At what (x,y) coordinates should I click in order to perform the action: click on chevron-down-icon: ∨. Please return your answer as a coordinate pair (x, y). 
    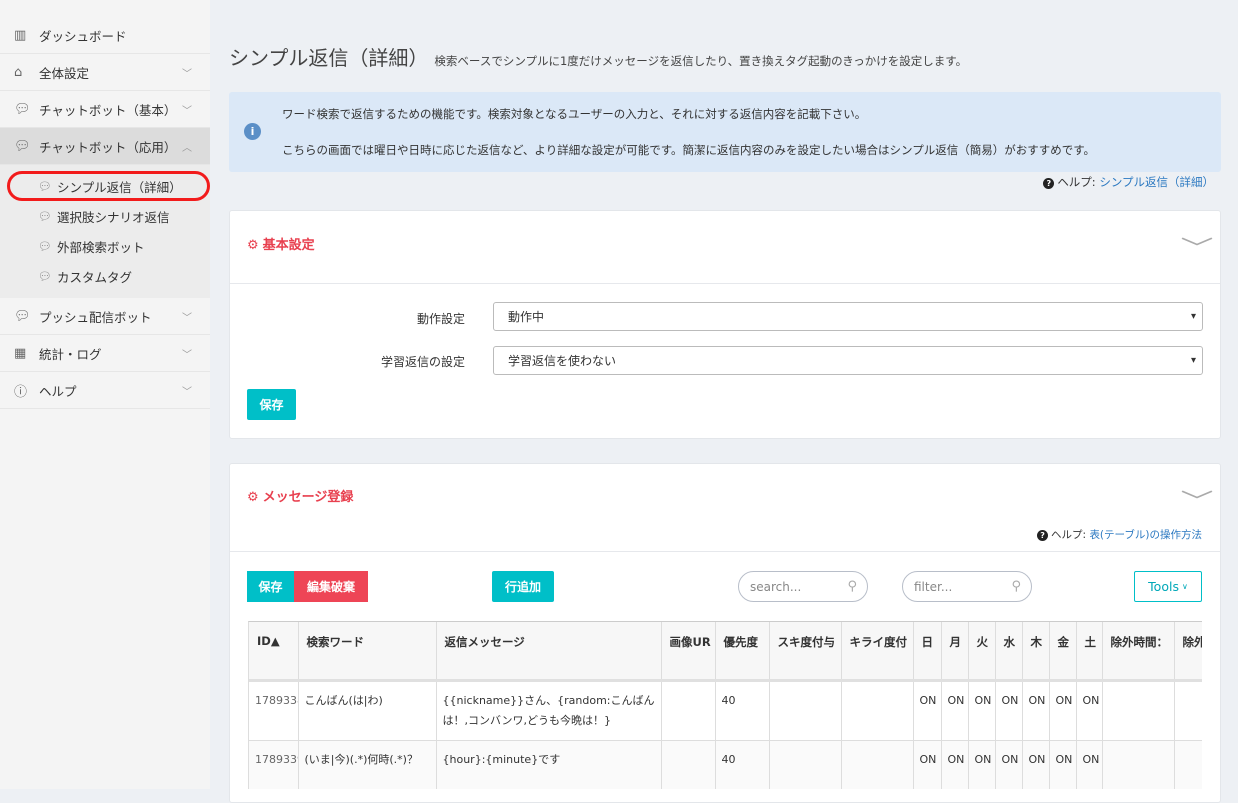
    Looking at the image, I should click on (1184, 586).